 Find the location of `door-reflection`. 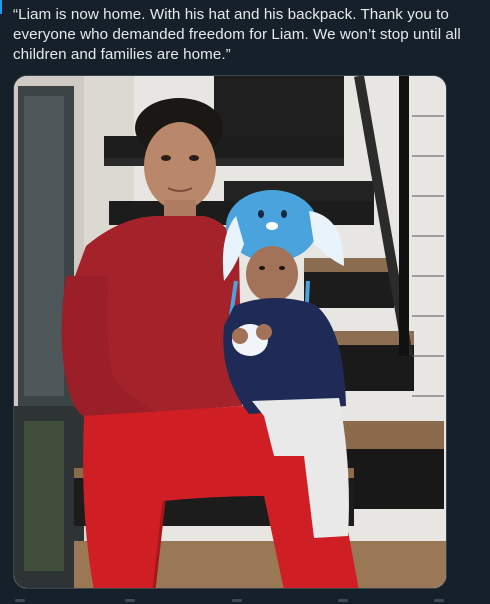

door-reflection is located at coordinates (44, 246).